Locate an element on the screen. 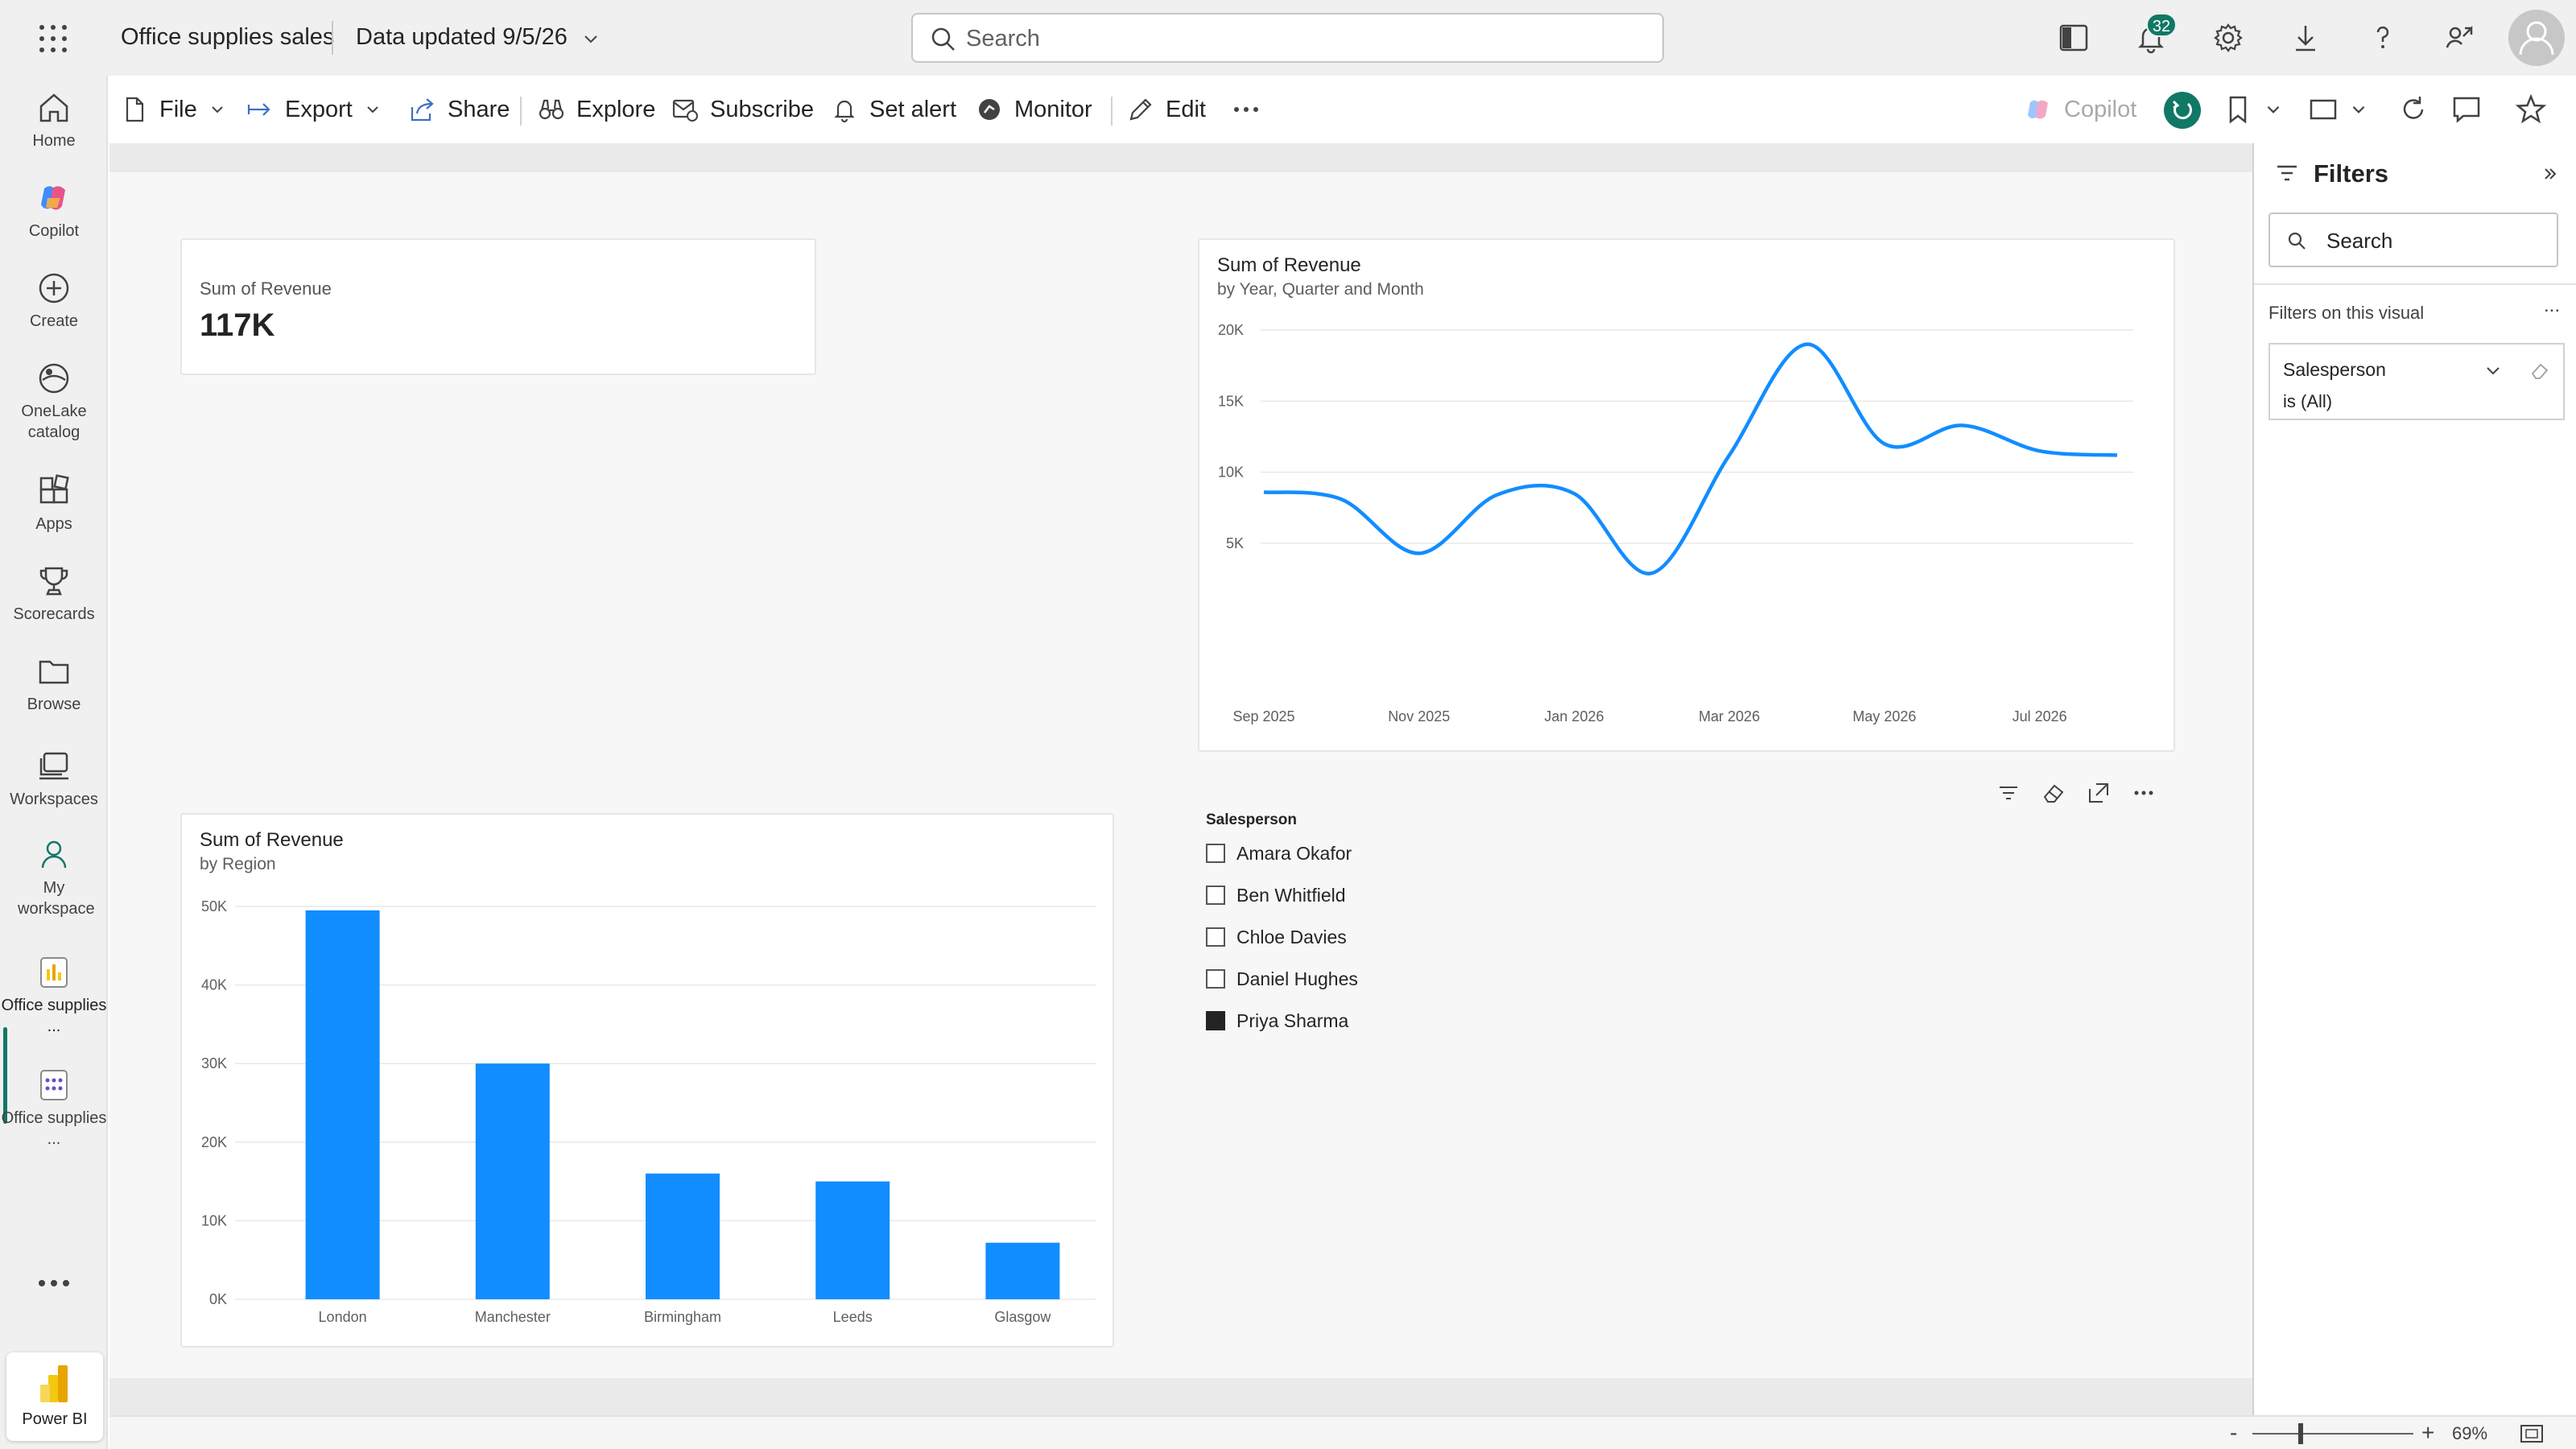 This screenshot has height=1449, width=2576. zoom-level: 69% is located at coordinates (2470, 1433).